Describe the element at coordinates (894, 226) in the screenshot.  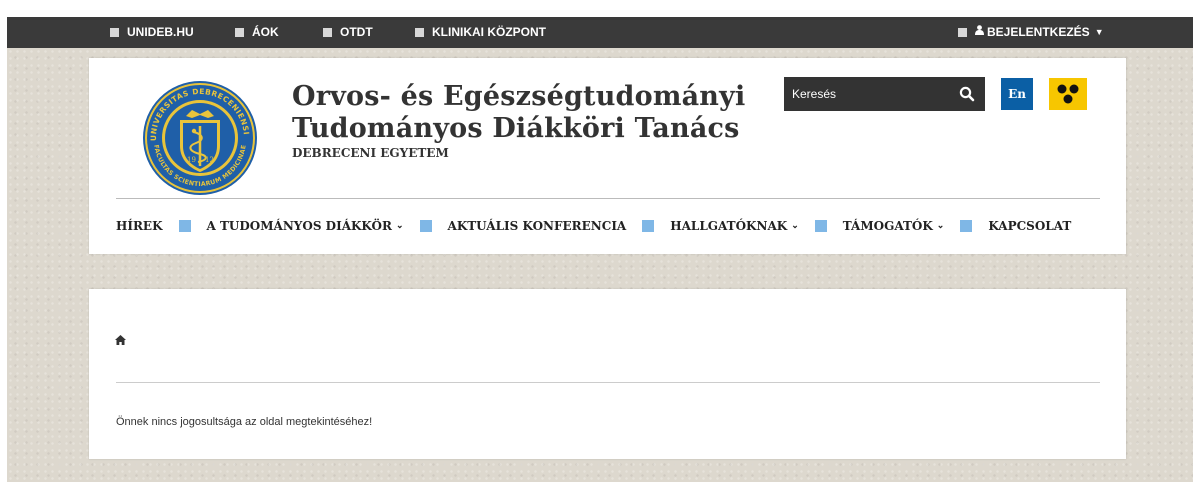
I see `nav-item-tamogatok: TÁMOGATÓK ⌄` at that location.